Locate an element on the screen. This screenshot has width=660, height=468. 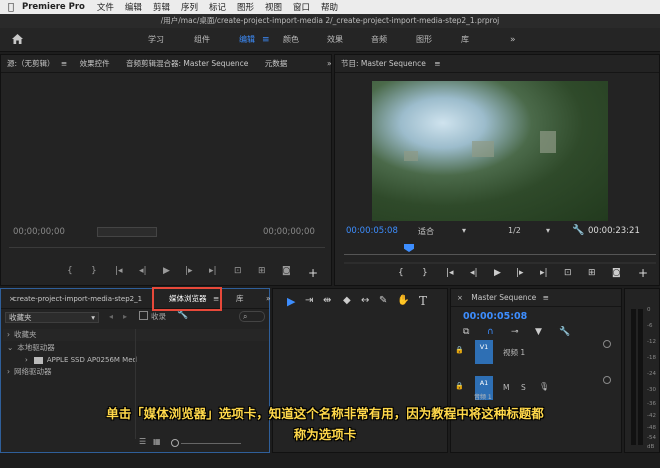
program-fit-dropdown: 适合 ▾ is located at coordinates (444, 231).